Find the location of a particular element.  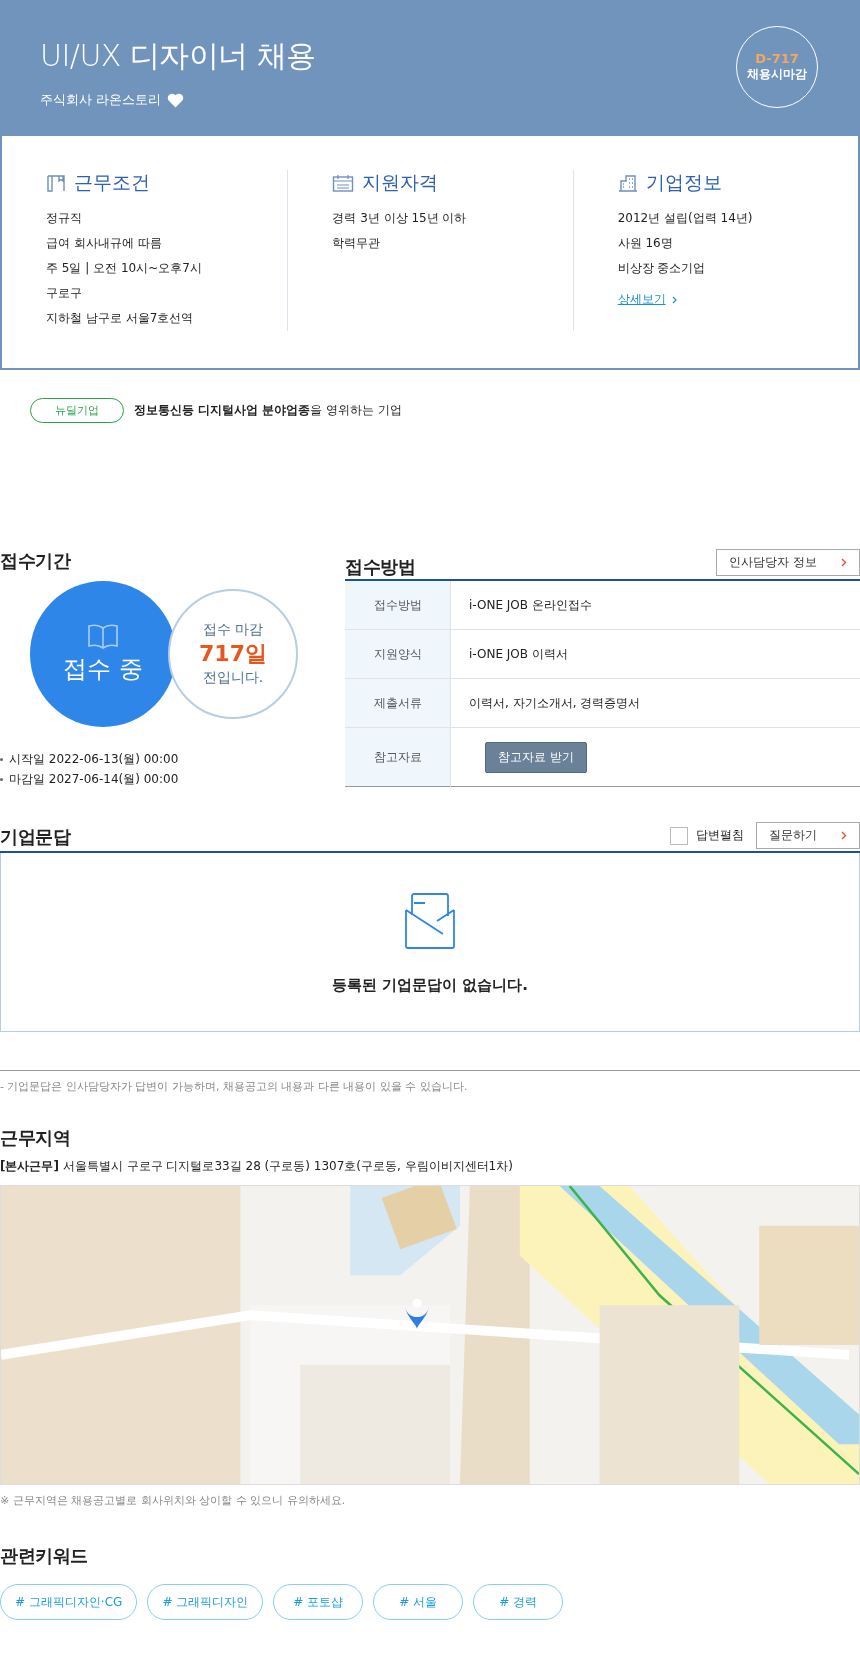

section-heading: 근무지역 is located at coordinates (35, 1138).